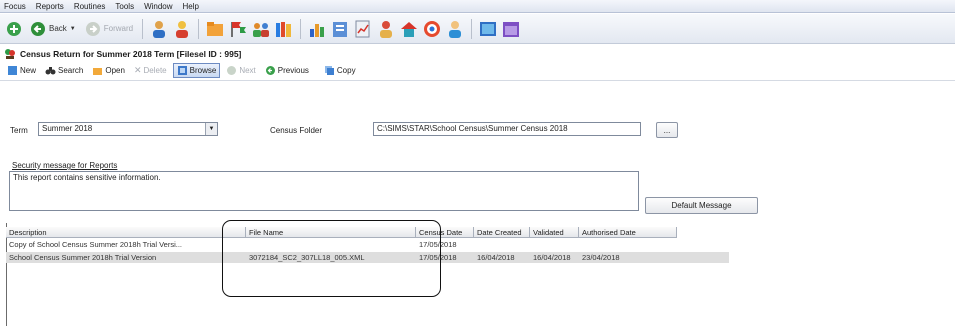 The width and height of the screenshot is (955, 326). I want to click on menu-tools: Tools, so click(124, 6).